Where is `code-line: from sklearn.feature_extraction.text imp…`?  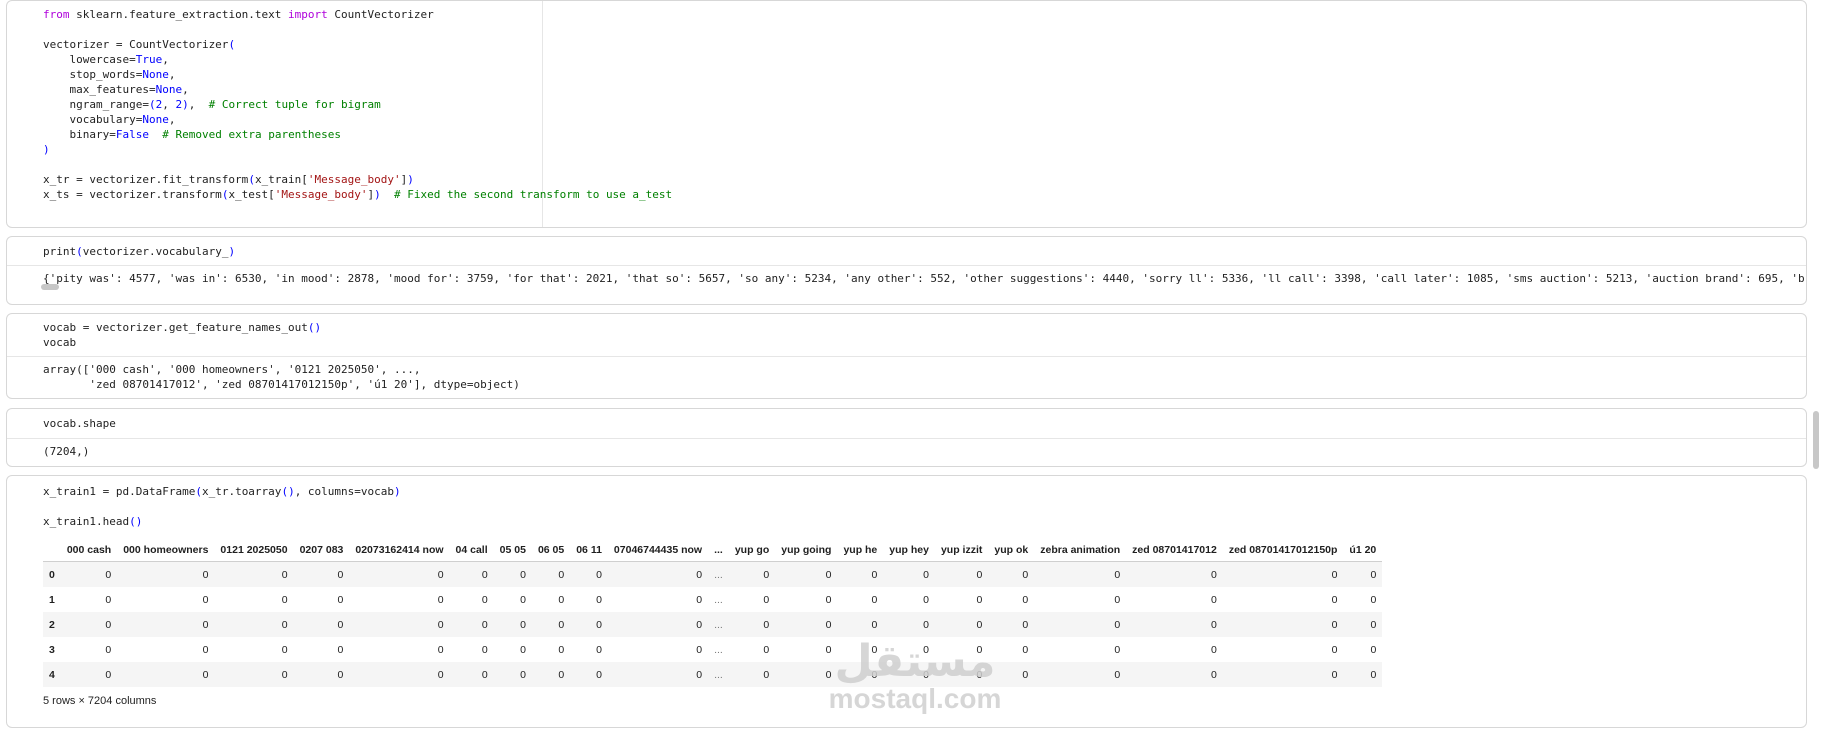 code-line: from sklearn.feature_extraction.text imp… is located at coordinates (238, 14).